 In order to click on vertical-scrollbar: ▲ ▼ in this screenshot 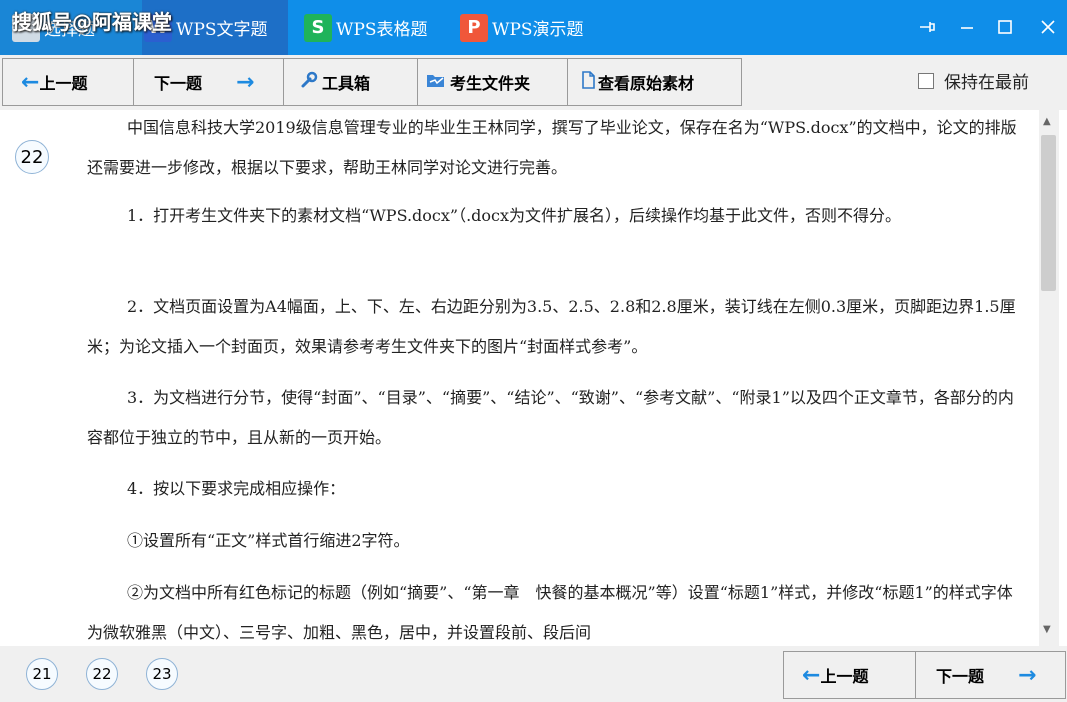, I will do `click(1049, 378)`.